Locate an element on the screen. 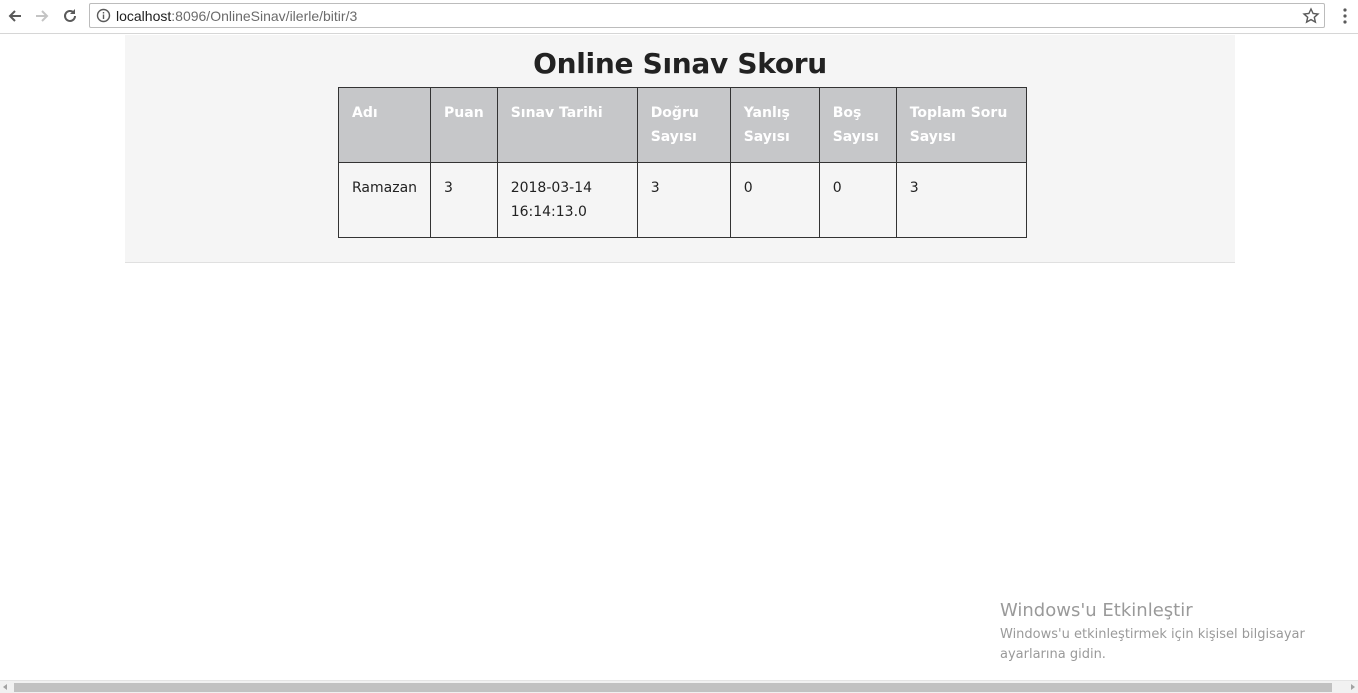 Image resolution: width=1358 pixels, height=693 pixels. table-row: Ramazan 3 2018-03-14 16:14:13.0 3 0 0 3 is located at coordinates (682, 200).